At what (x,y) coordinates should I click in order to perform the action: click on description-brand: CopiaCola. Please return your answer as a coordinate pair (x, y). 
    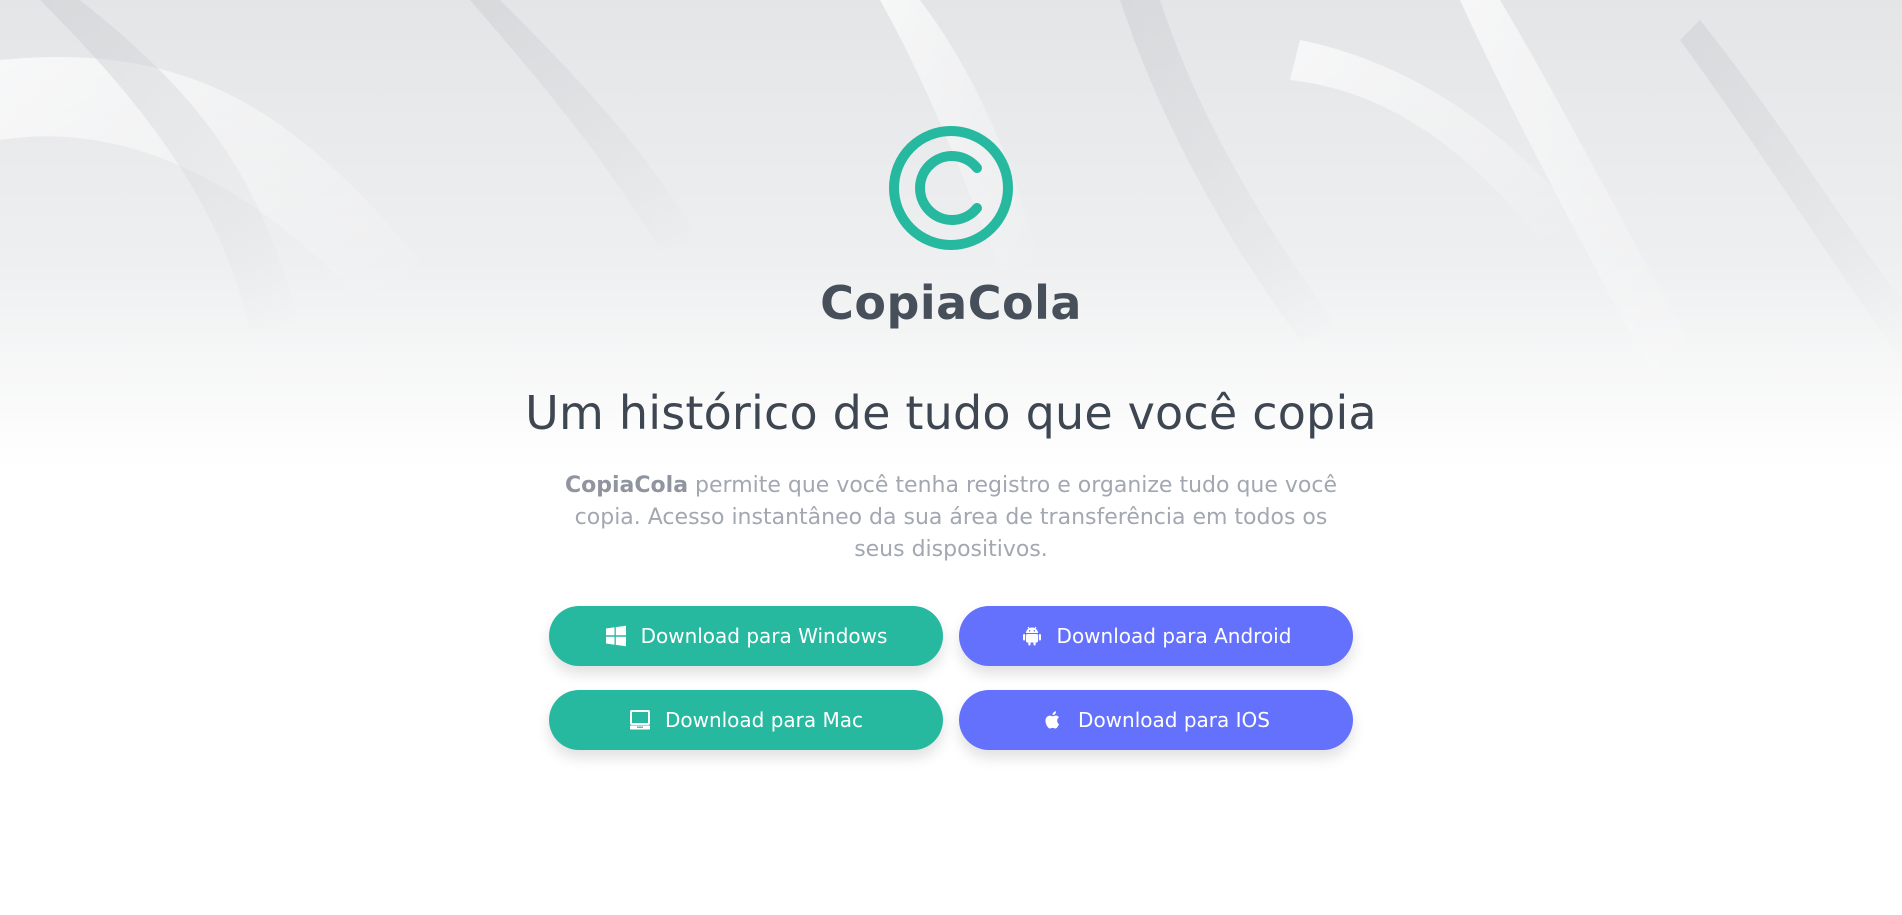
    Looking at the image, I should click on (627, 485).